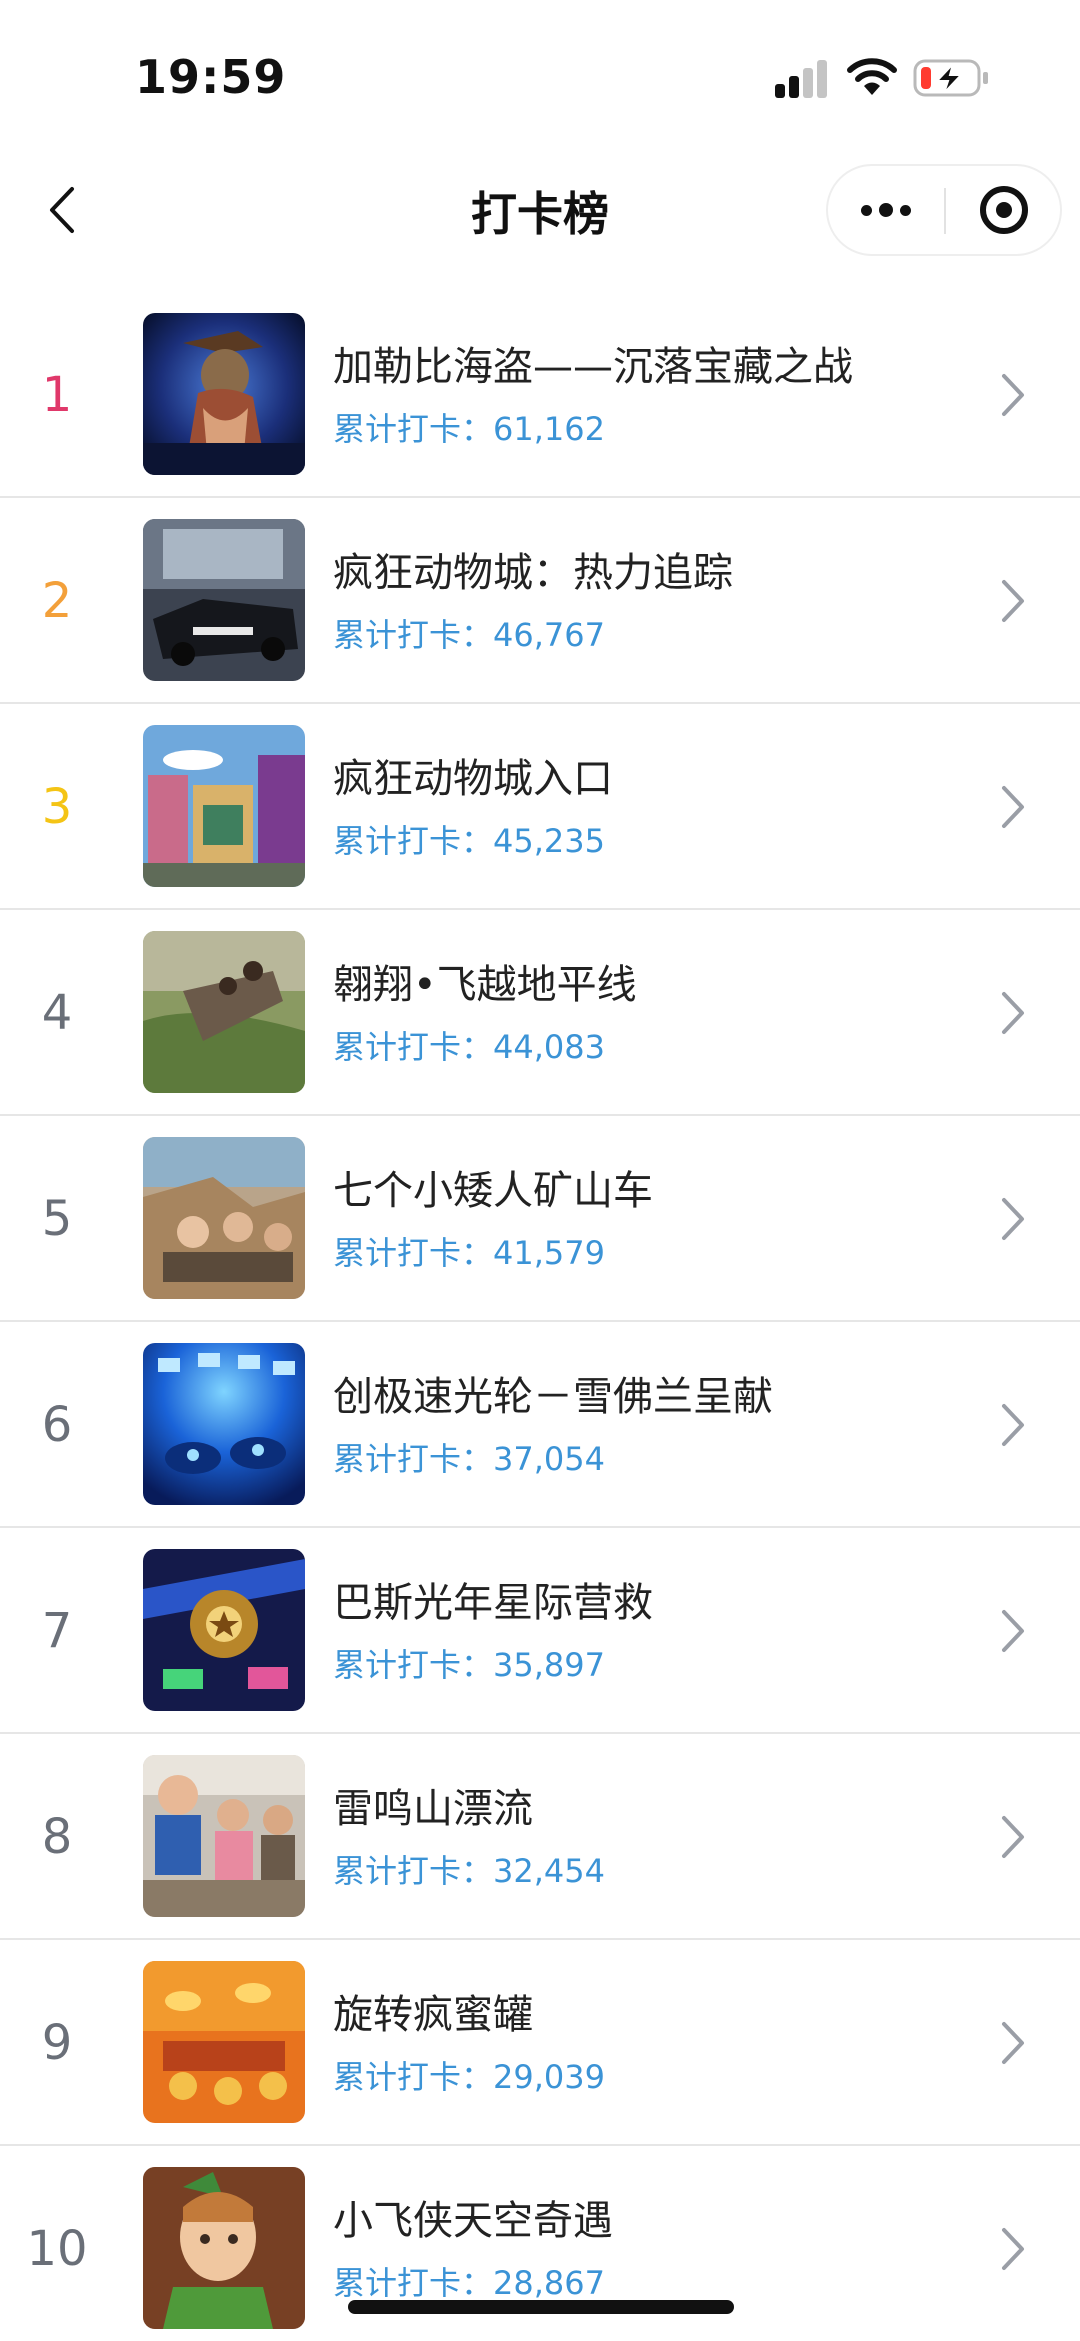 This screenshot has width=1080, height=2341. Describe the element at coordinates (211, 77) in the screenshot. I see `status-time: 19:59` at that location.